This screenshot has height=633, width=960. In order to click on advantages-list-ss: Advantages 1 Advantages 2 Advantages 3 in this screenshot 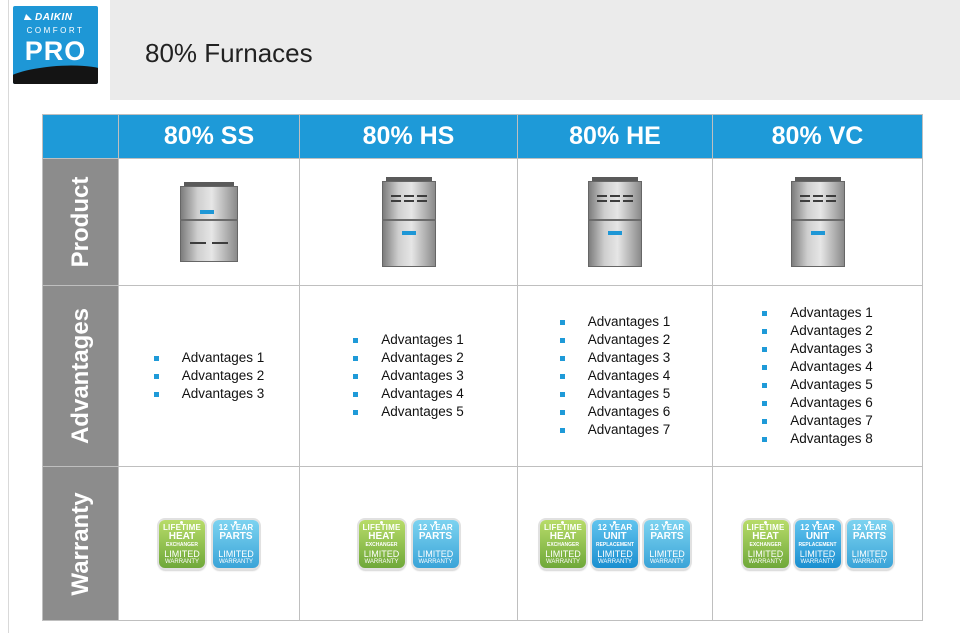, I will do `click(208, 376)`.